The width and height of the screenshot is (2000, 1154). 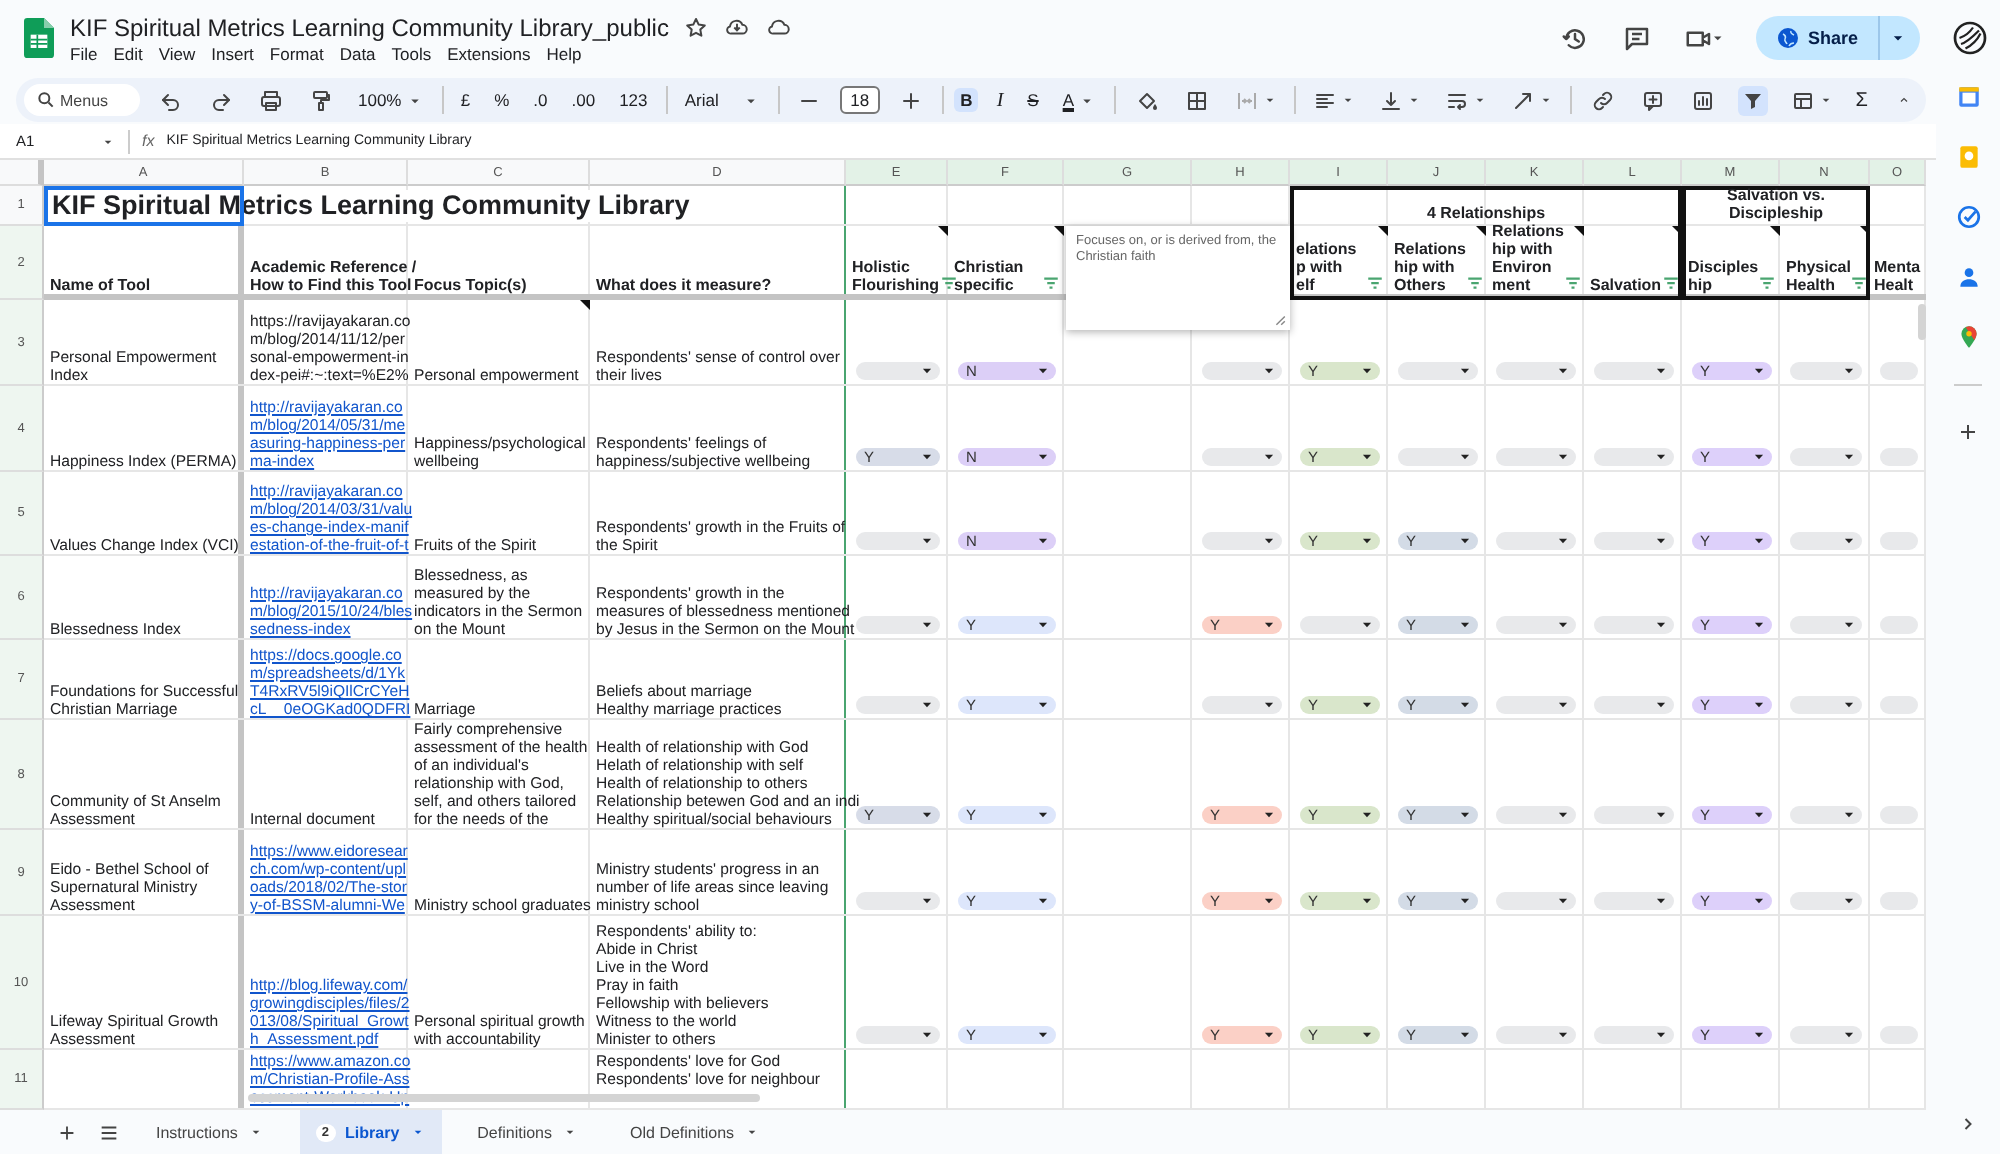 I want to click on column-title: Academic Reference / How to Find this Tool, so click(x=333, y=276).